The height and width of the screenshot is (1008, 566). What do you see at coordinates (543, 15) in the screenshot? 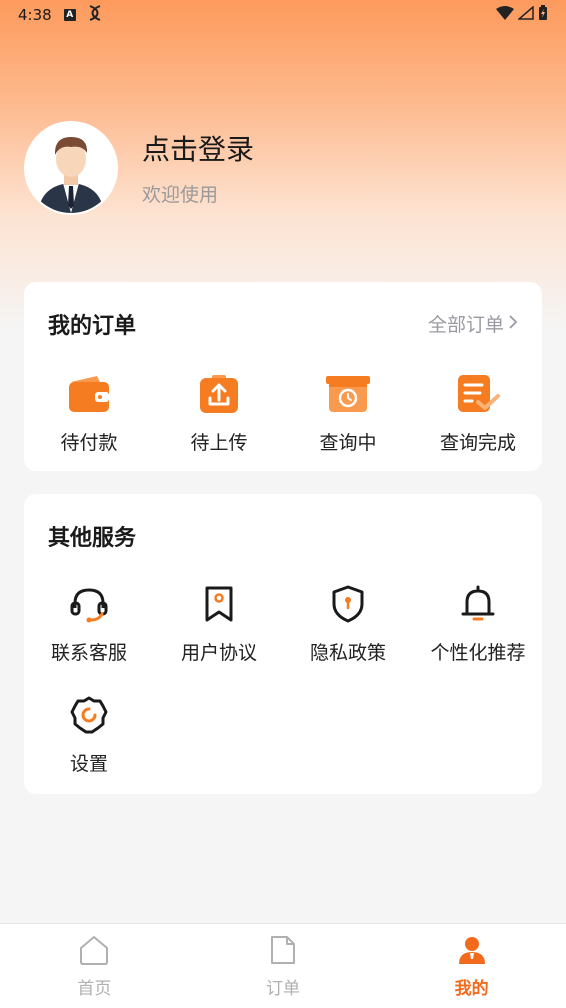
I see `battery-icon` at bounding box center [543, 15].